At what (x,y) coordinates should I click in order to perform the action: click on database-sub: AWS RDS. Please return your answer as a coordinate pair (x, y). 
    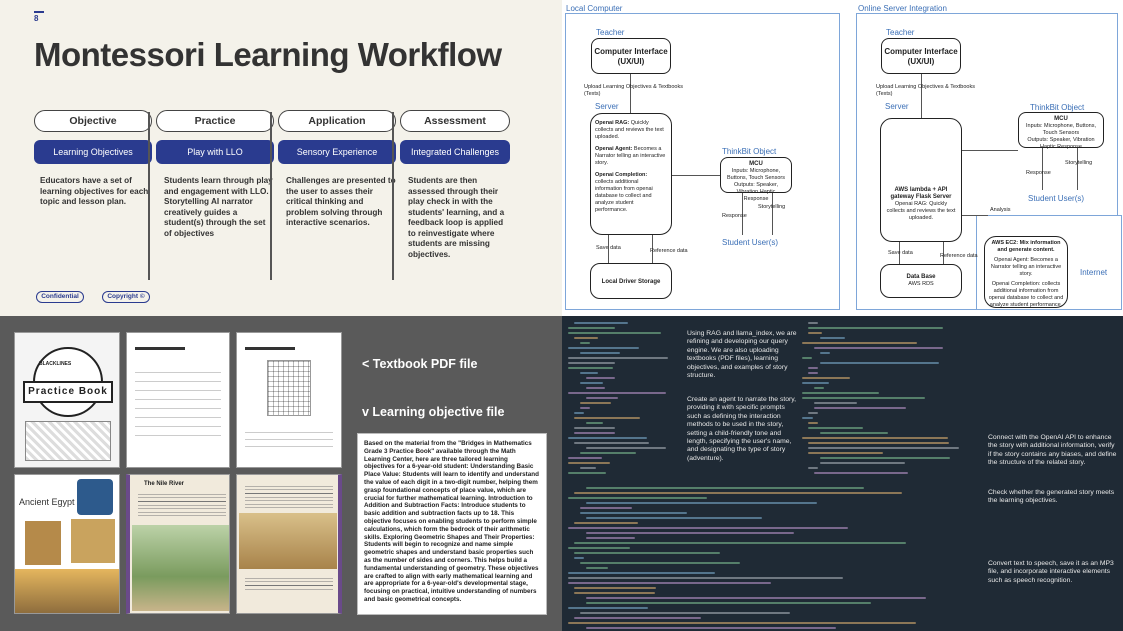
    Looking at the image, I should click on (921, 284).